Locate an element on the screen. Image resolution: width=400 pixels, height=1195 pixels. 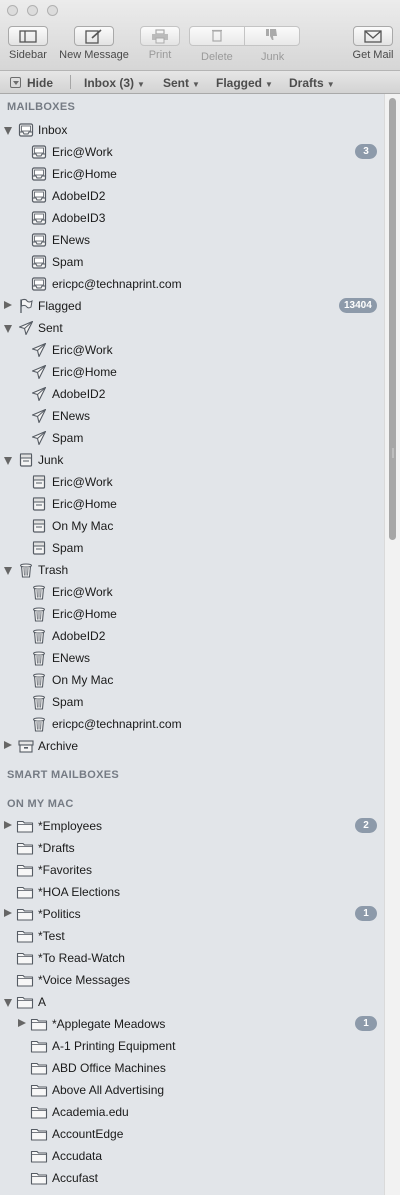
favorite-sent: Sent ▼ is located at coordinates (181, 83).